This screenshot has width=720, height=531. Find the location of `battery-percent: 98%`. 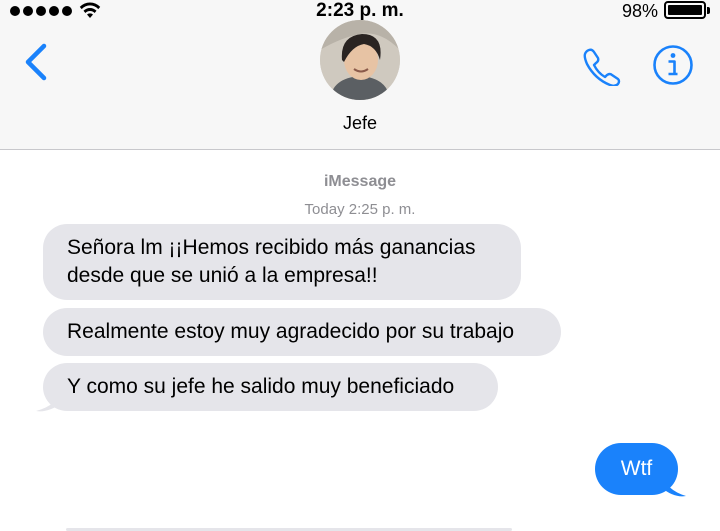

battery-percent: 98% is located at coordinates (639, 11).